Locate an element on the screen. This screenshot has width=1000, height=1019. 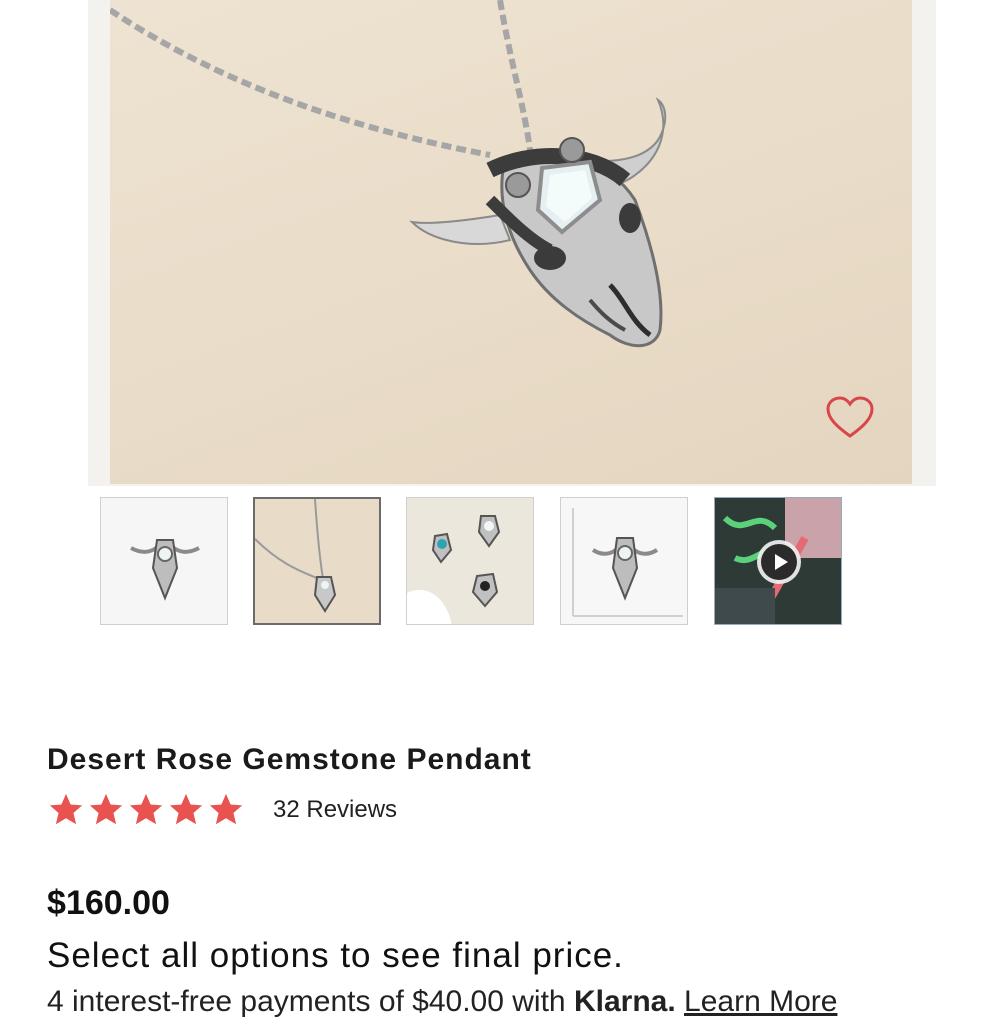
play-icon is located at coordinates (779, 562).